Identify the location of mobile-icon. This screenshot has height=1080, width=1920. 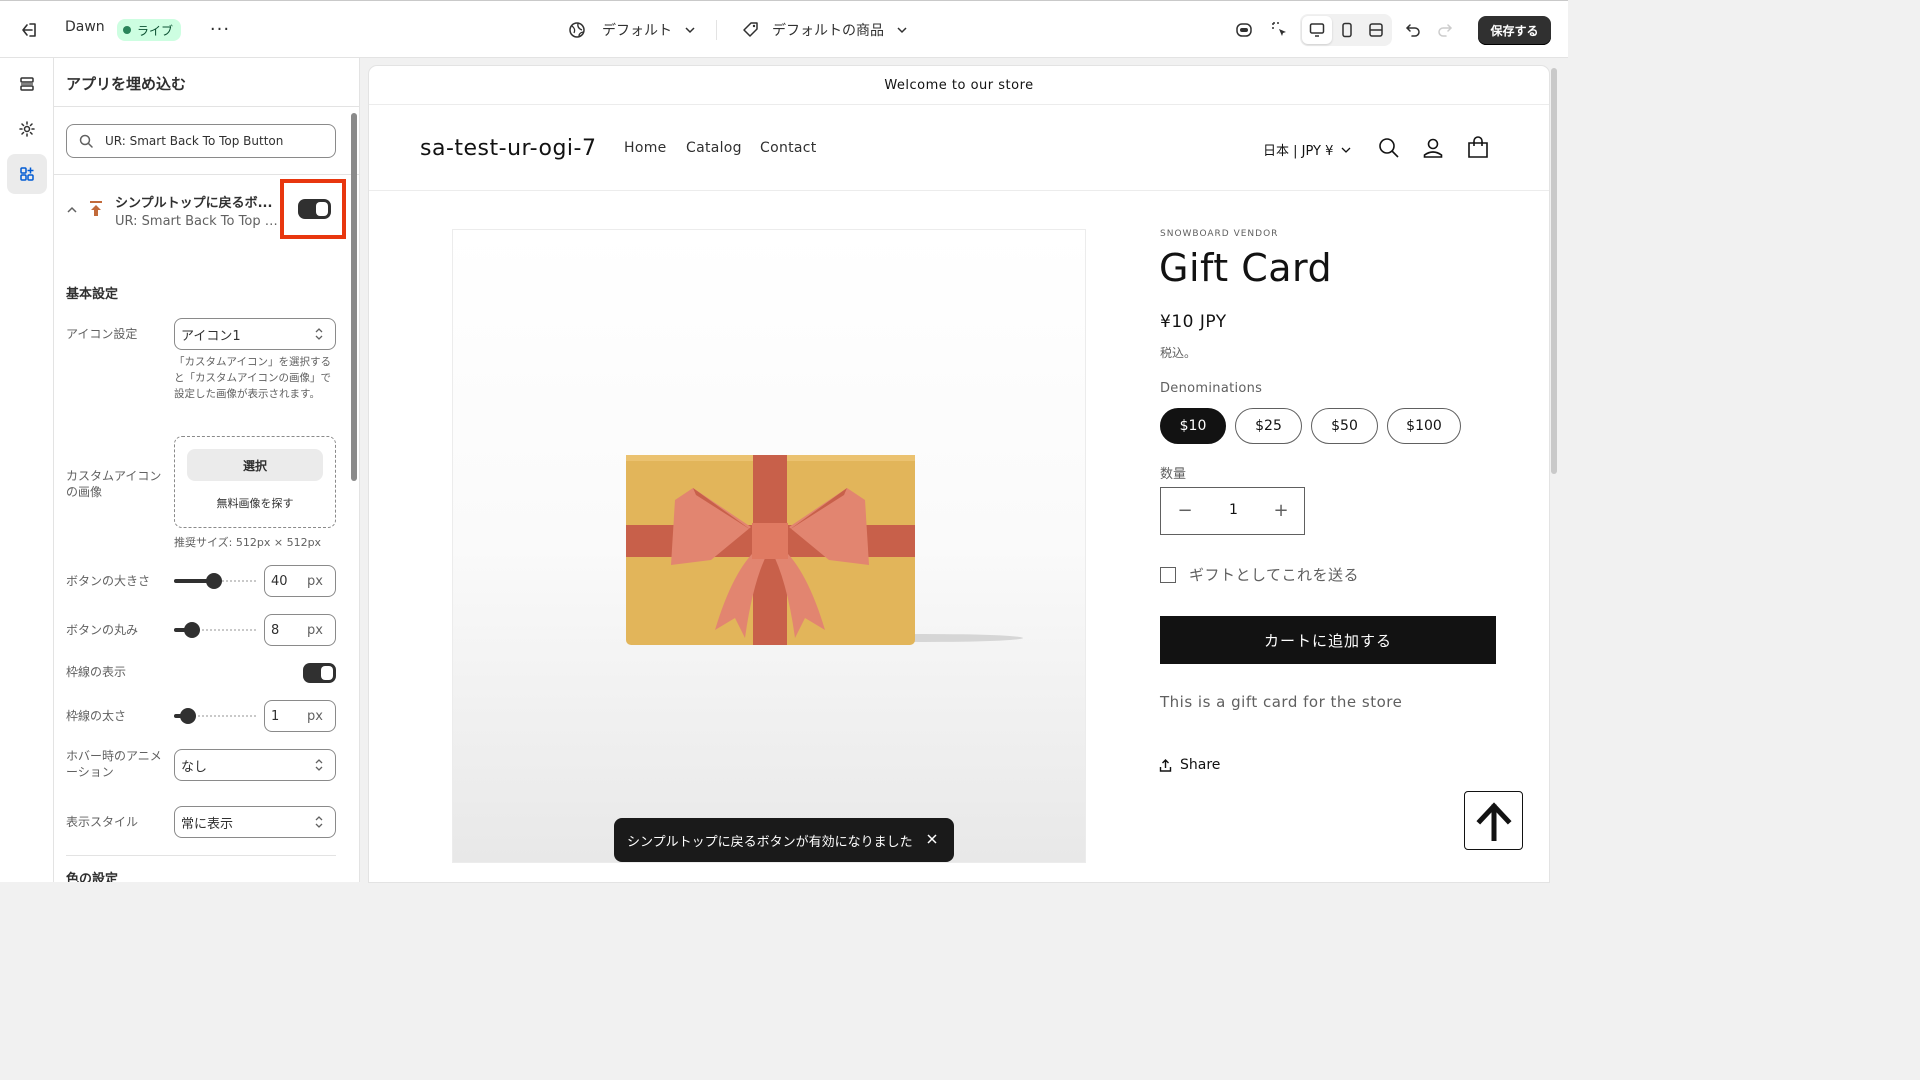
(1347, 32).